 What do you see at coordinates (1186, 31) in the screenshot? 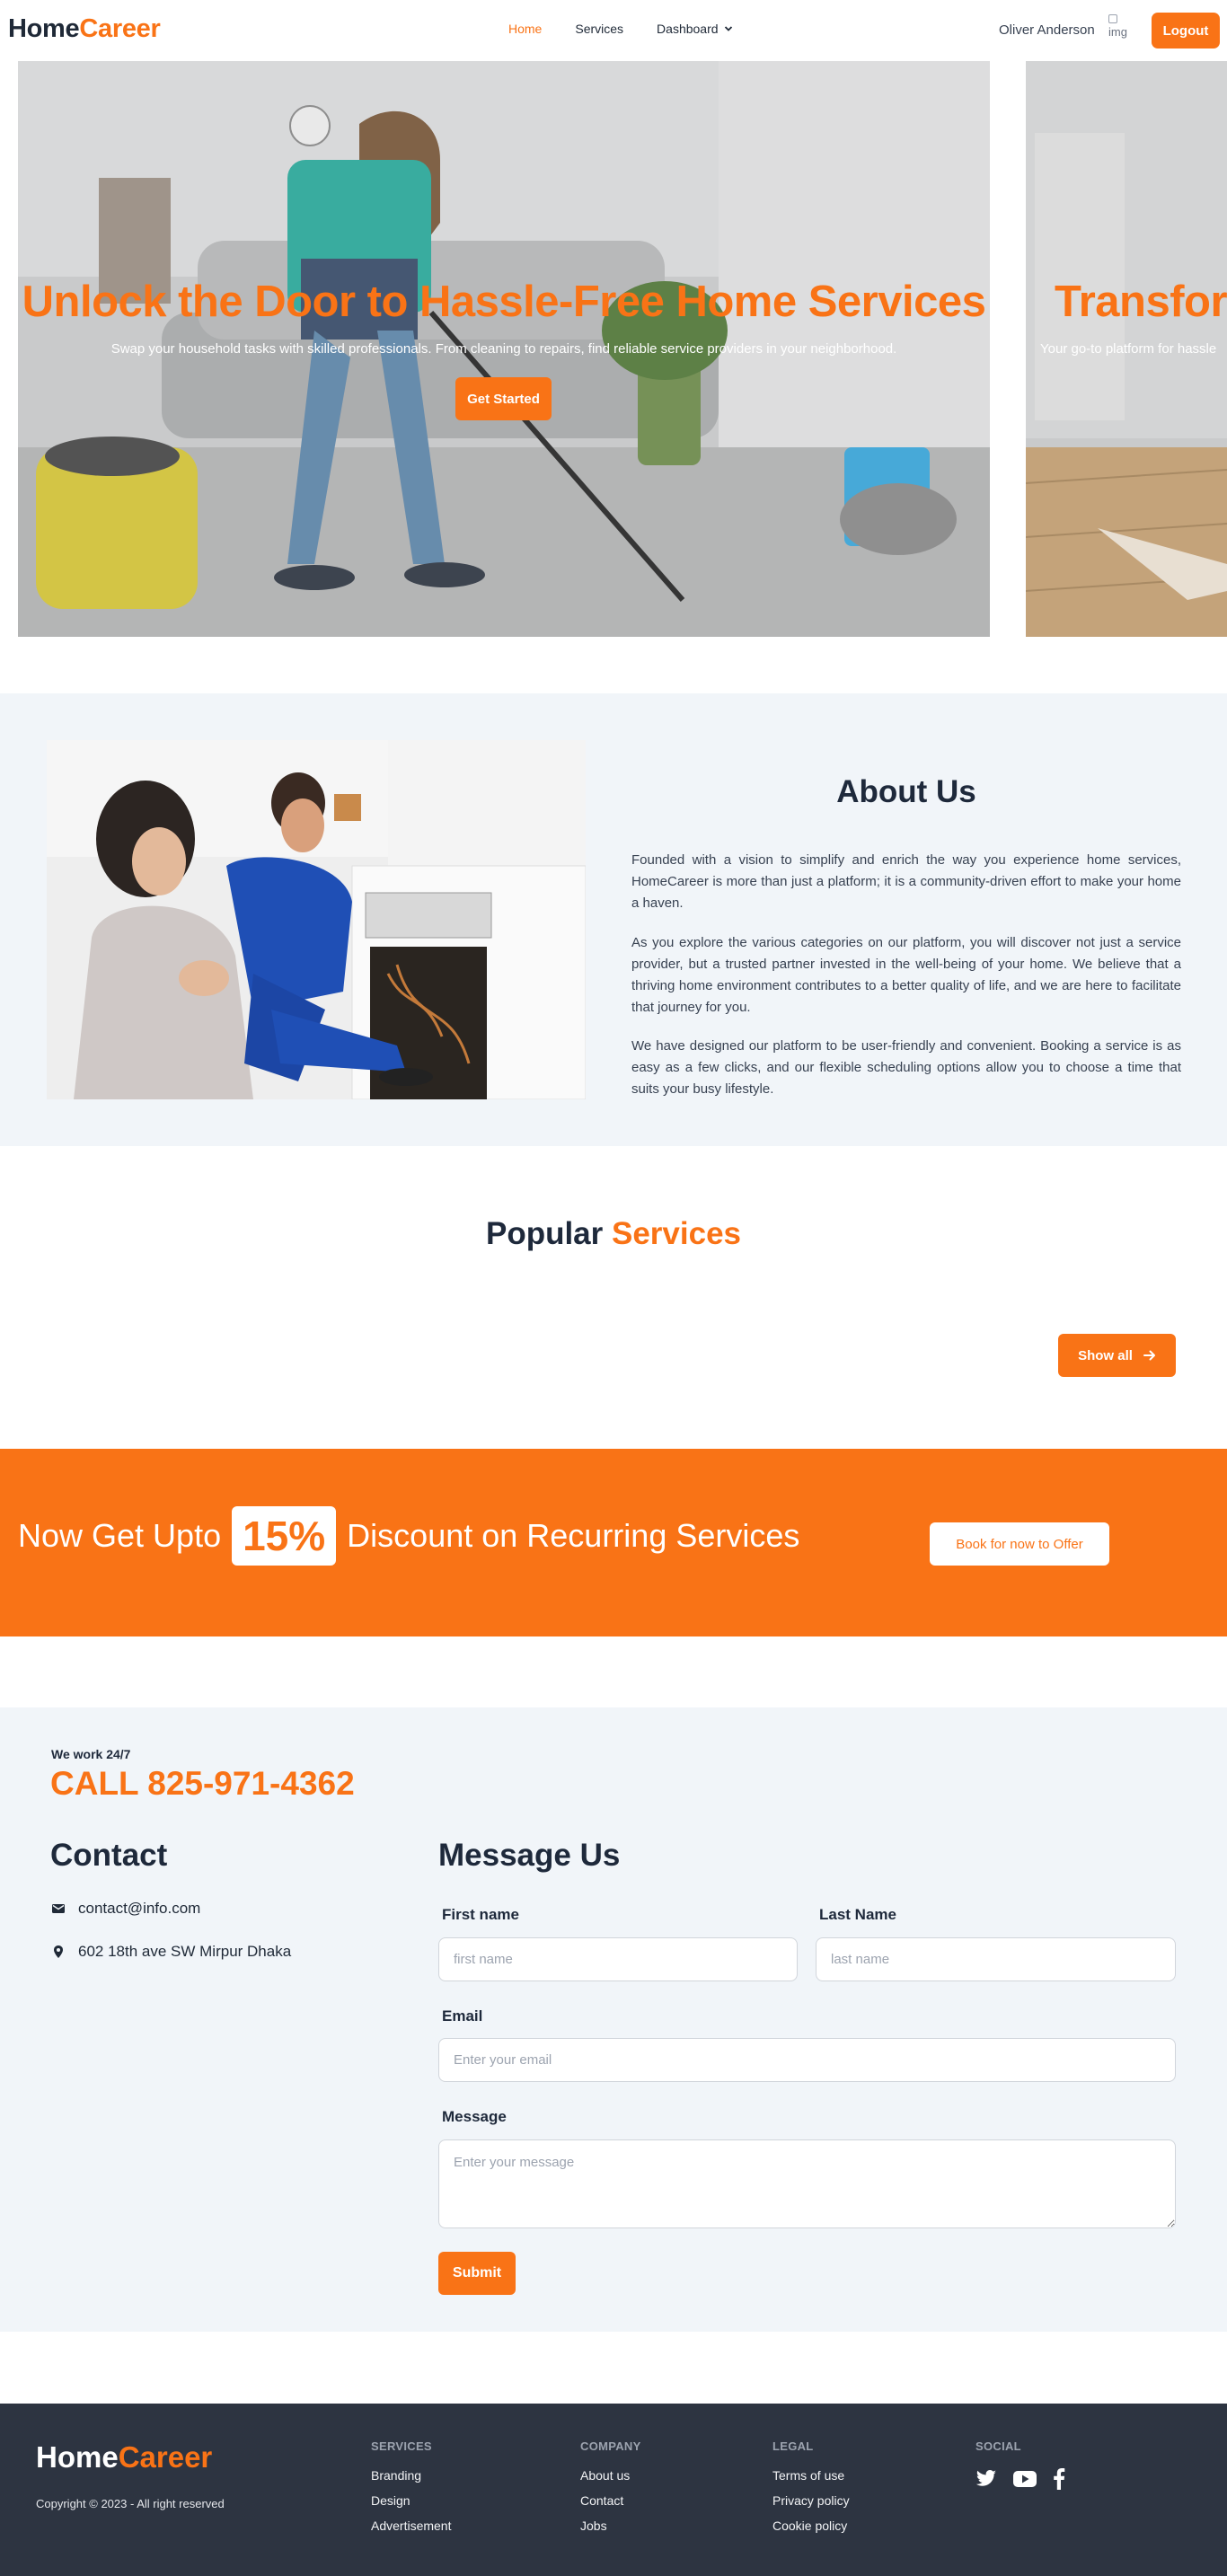
I see `logout-button: Logout` at bounding box center [1186, 31].